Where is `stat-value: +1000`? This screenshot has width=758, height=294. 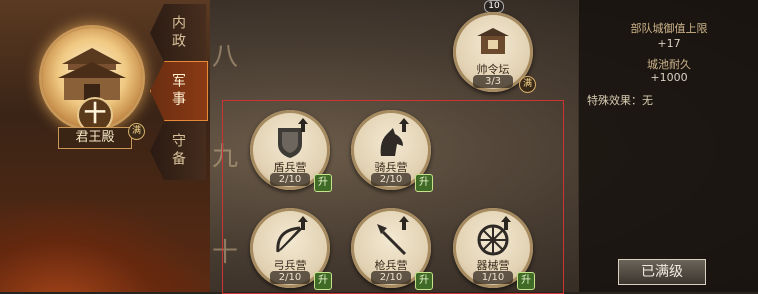
stat-value: +1000 is located at coordinates (669, 77).